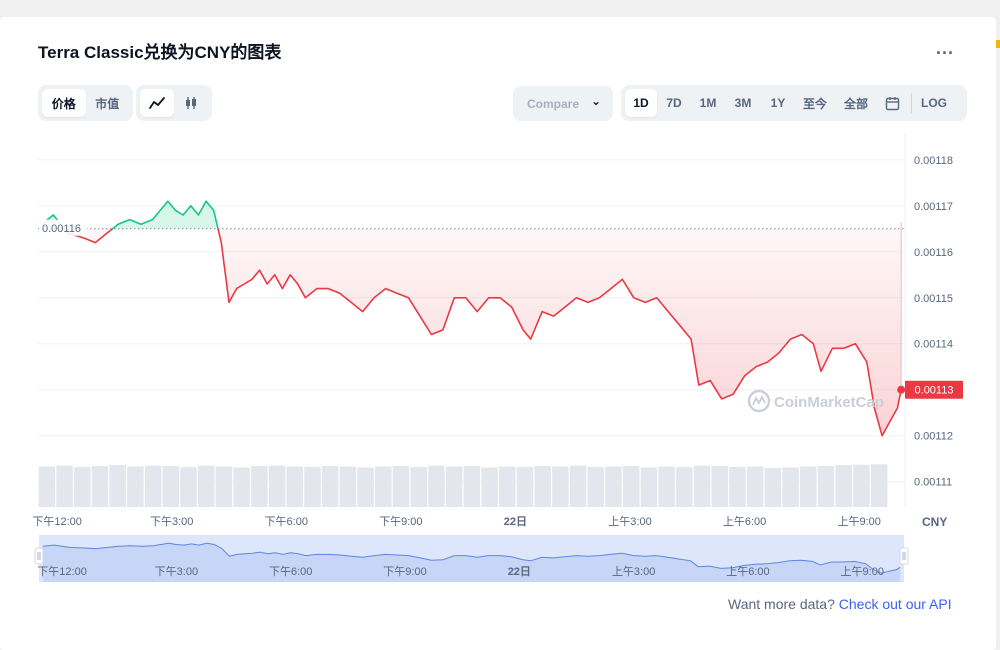 The width and height of the screenshot is (1000, 650). What do you see at coordinates (933, 299) in the screenshot?
I see `y-tick-label: 0.00115` at bounding box center [933, 299].